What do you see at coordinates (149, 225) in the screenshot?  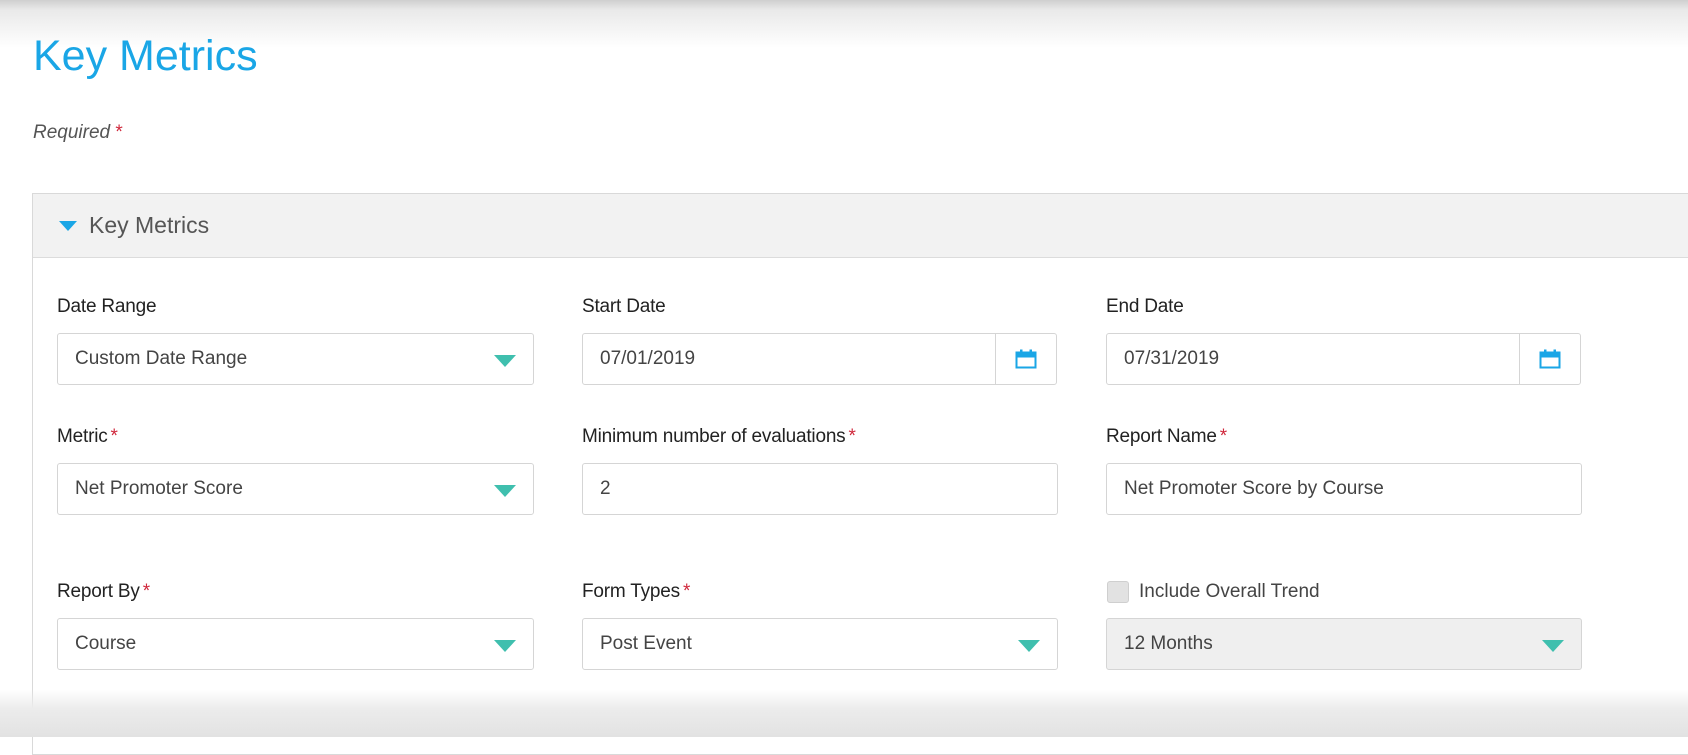 I see `panel-title: Key Metrics` at bounding box center [149, 225].